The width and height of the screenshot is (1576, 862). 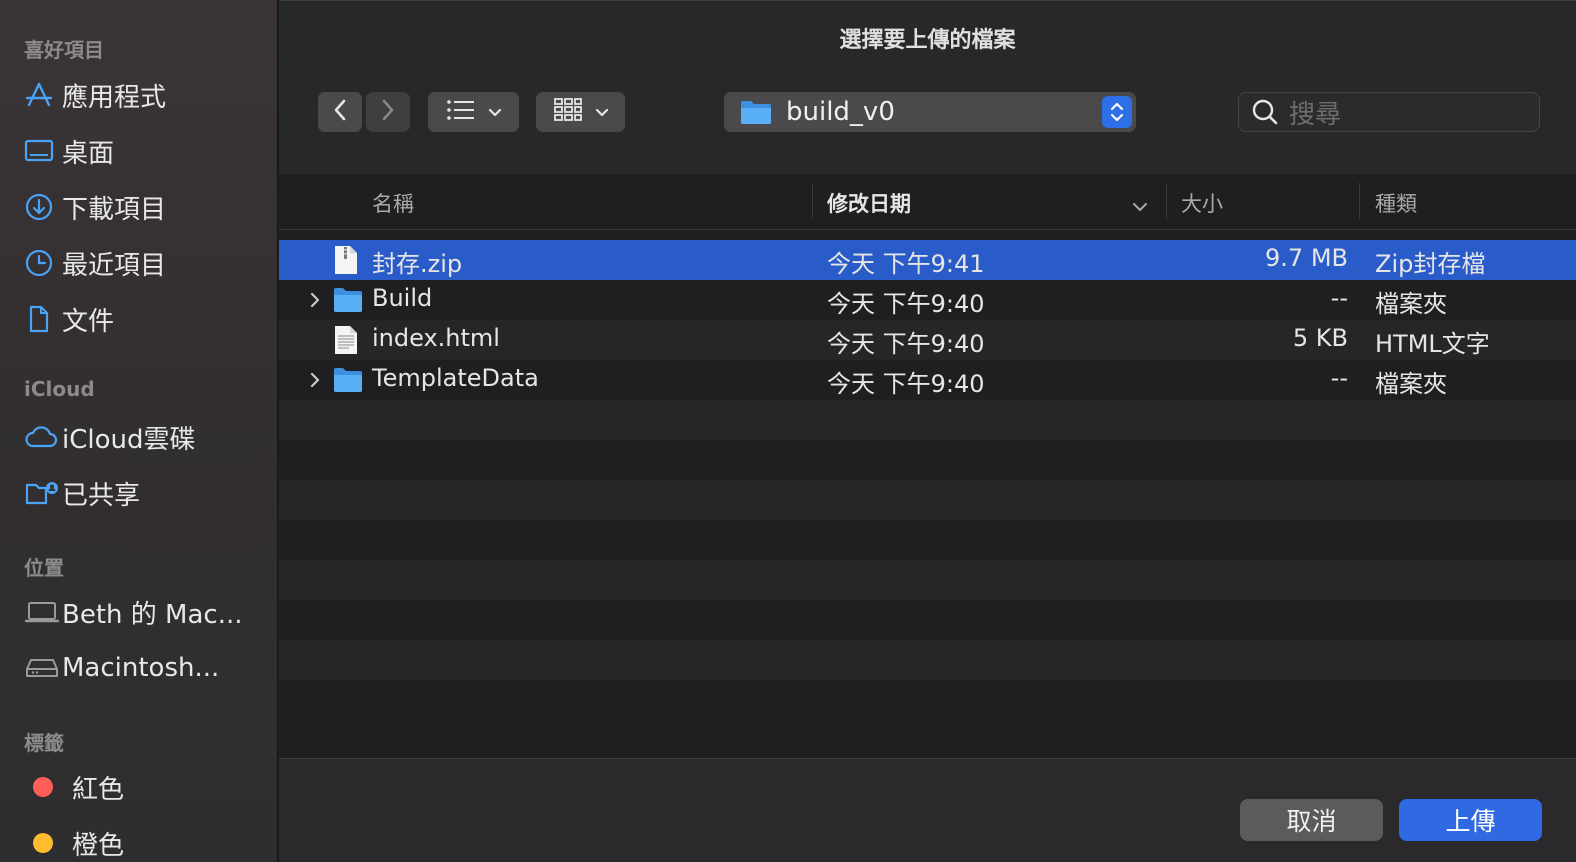 I want to click on sidebar-item-shared: 已共享, so click(x=144, y=493).